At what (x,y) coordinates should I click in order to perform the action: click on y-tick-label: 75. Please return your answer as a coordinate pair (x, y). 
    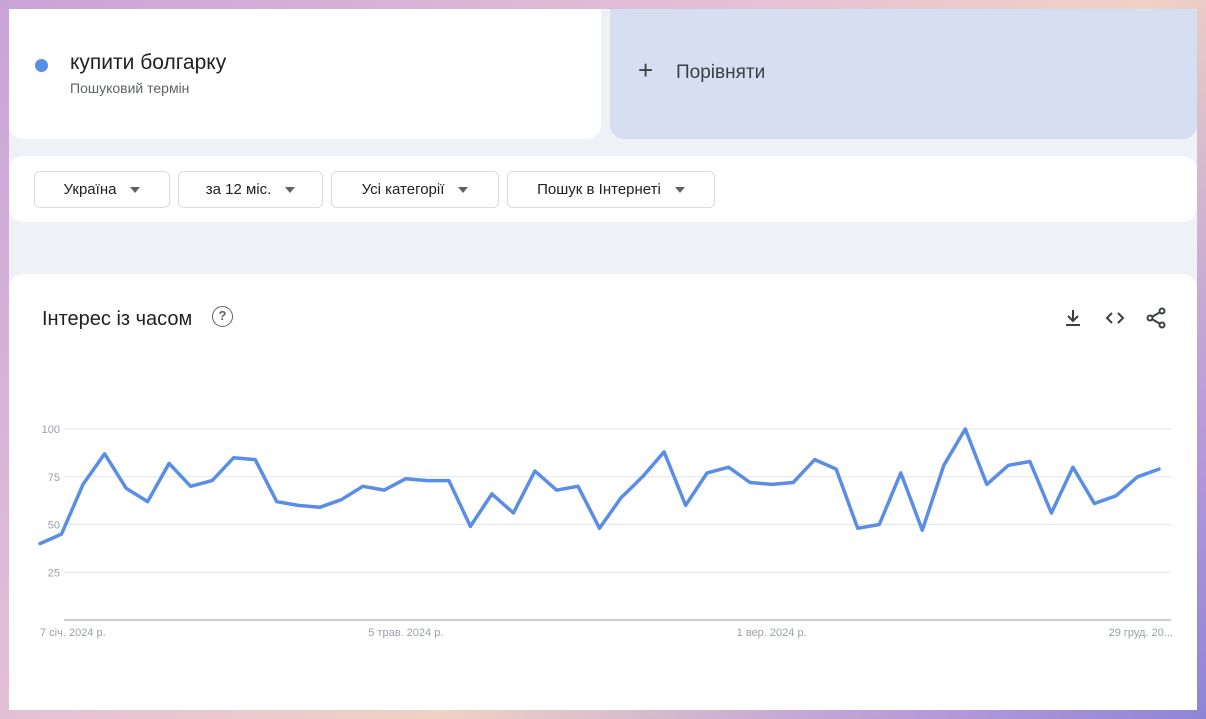
    Looking at the image, I should click on (54, 478).